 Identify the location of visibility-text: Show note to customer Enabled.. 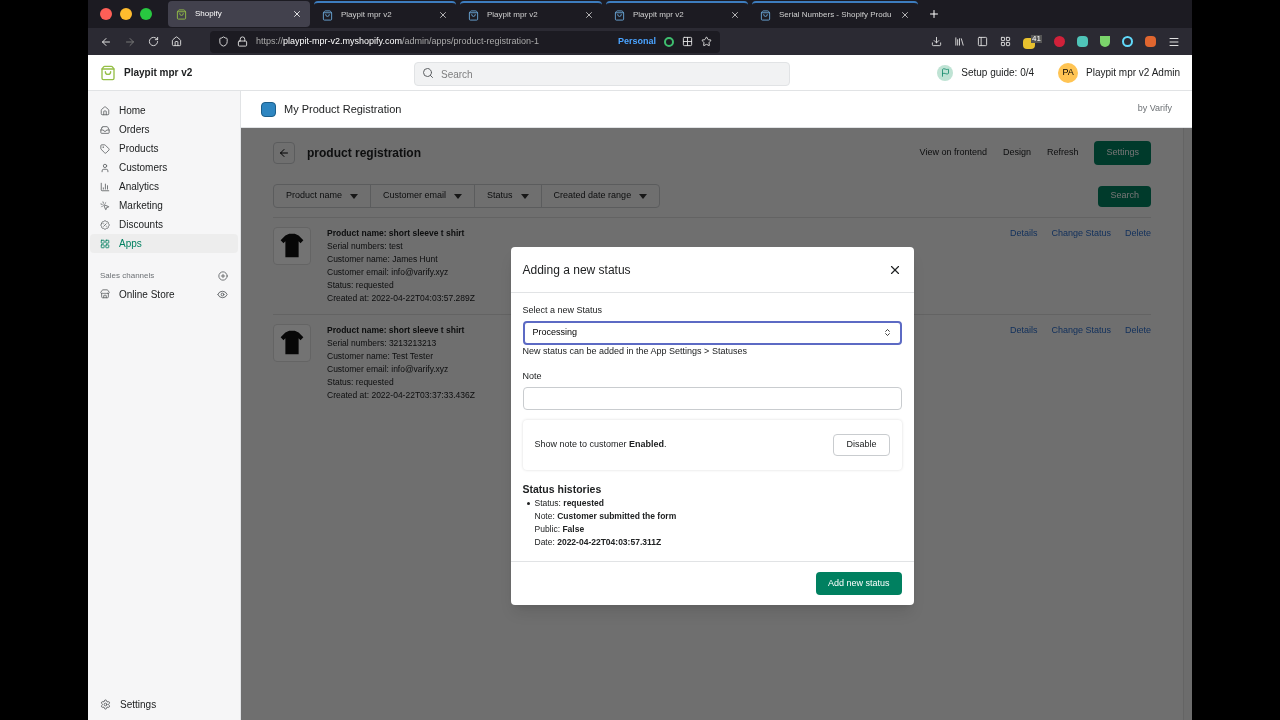
(600, 444).